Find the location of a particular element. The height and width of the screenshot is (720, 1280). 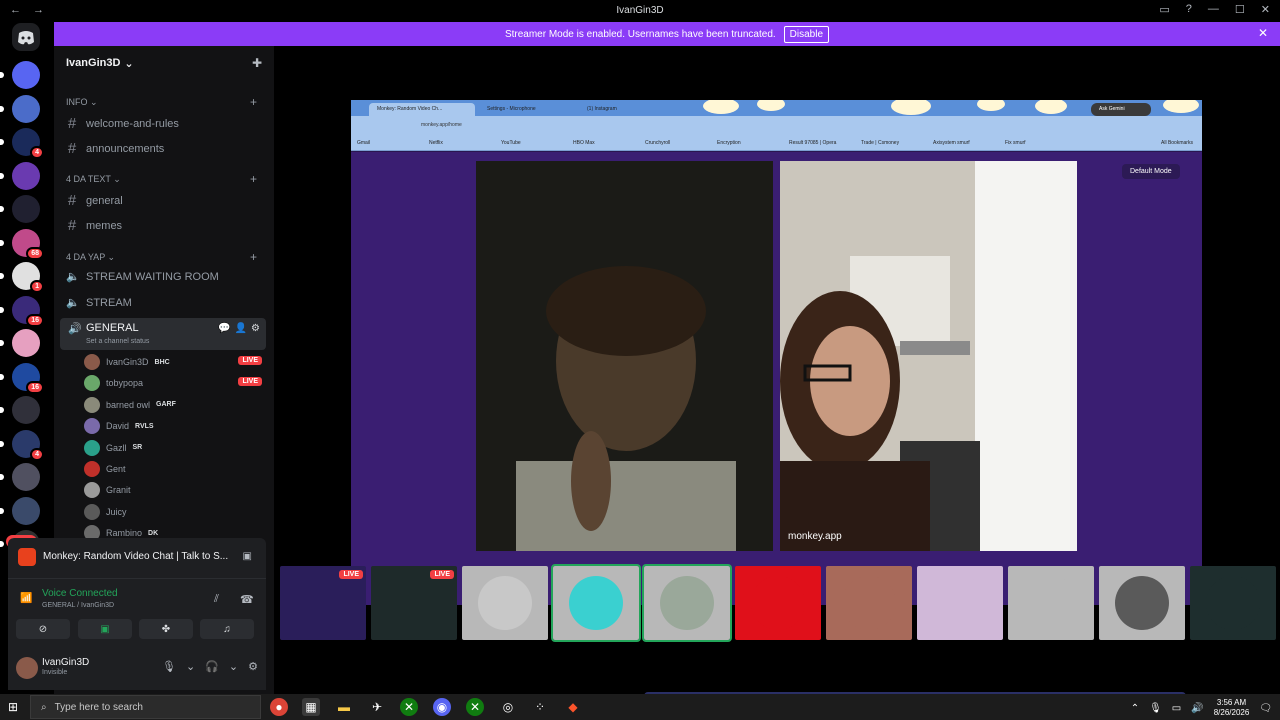

camera-button: ⊘ is located at coordinates (43, 629).